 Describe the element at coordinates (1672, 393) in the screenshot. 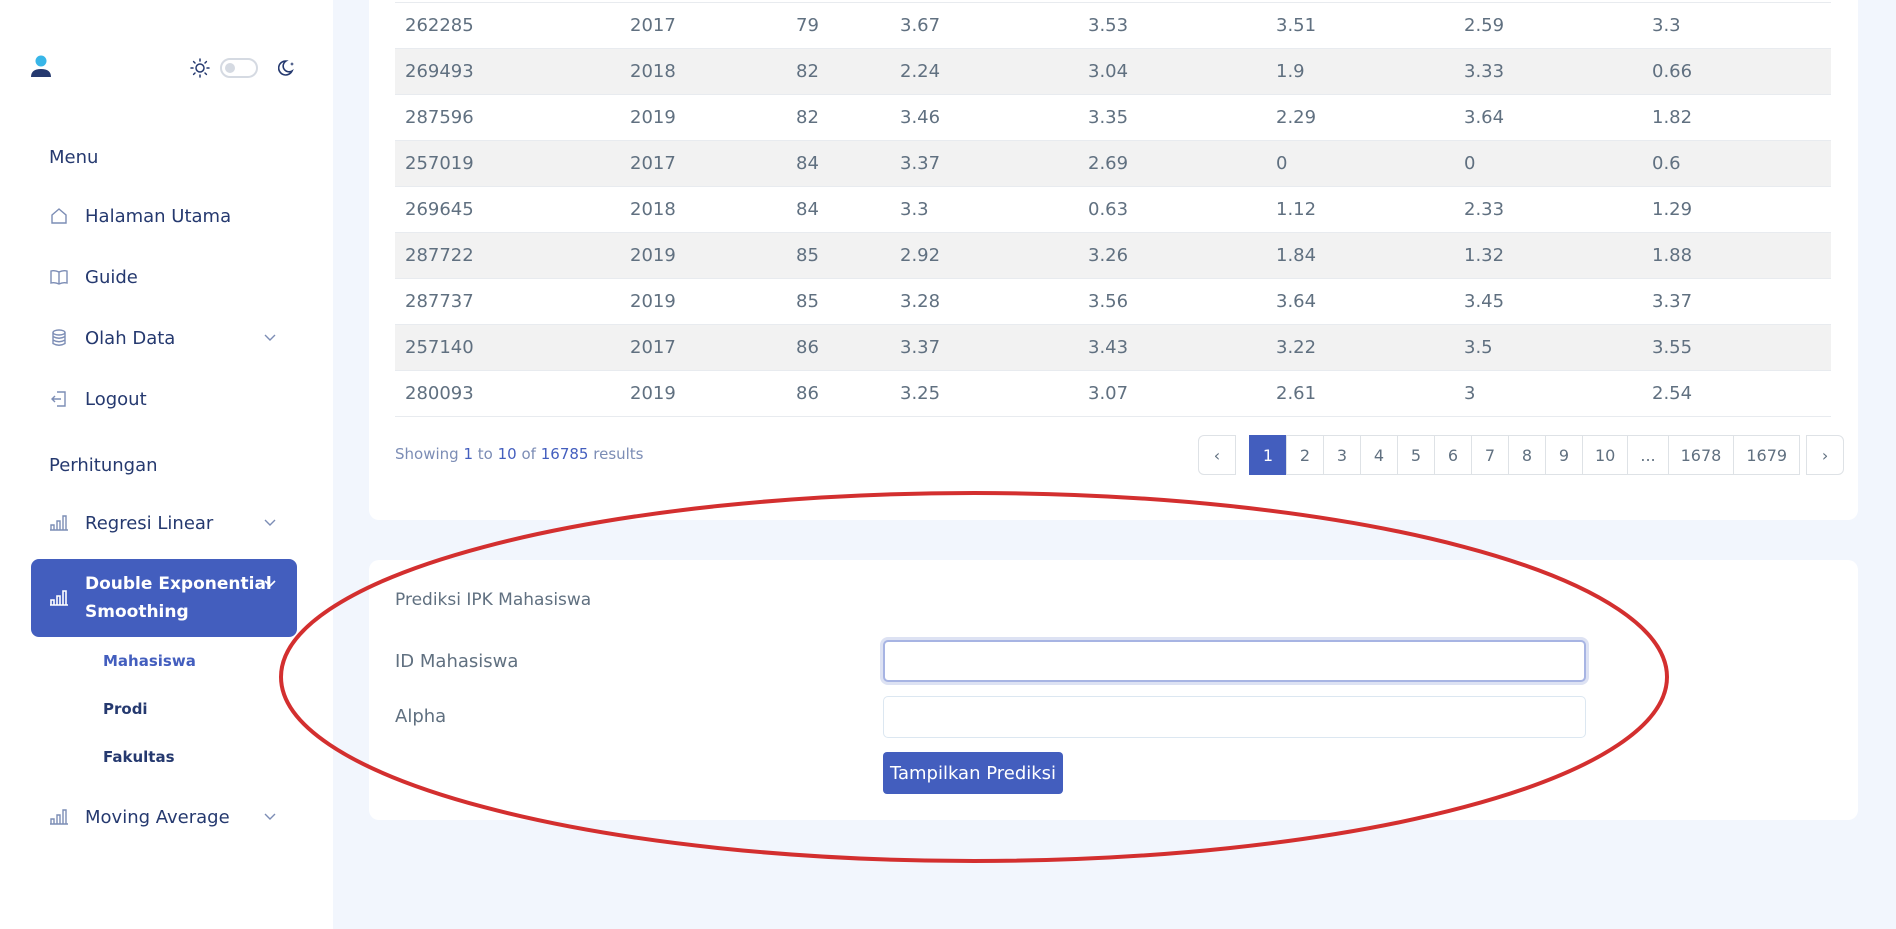

I see `table-cell: 2.54` at that location.